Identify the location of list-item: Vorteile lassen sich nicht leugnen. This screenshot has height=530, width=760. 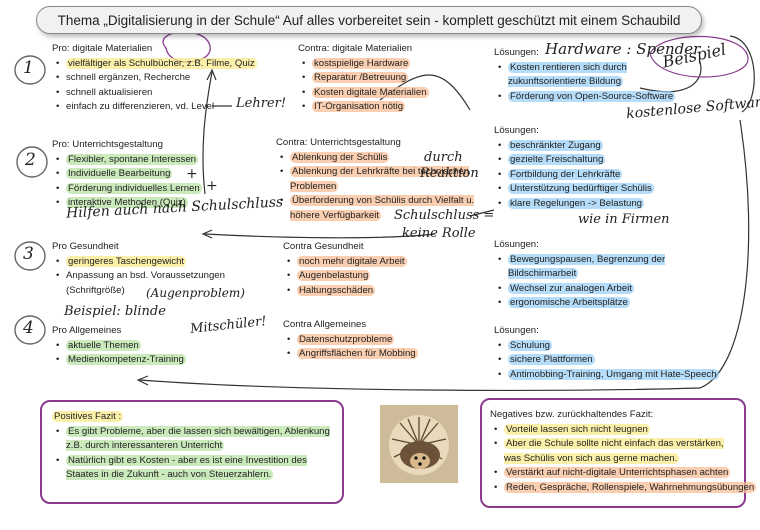
(617, 430).